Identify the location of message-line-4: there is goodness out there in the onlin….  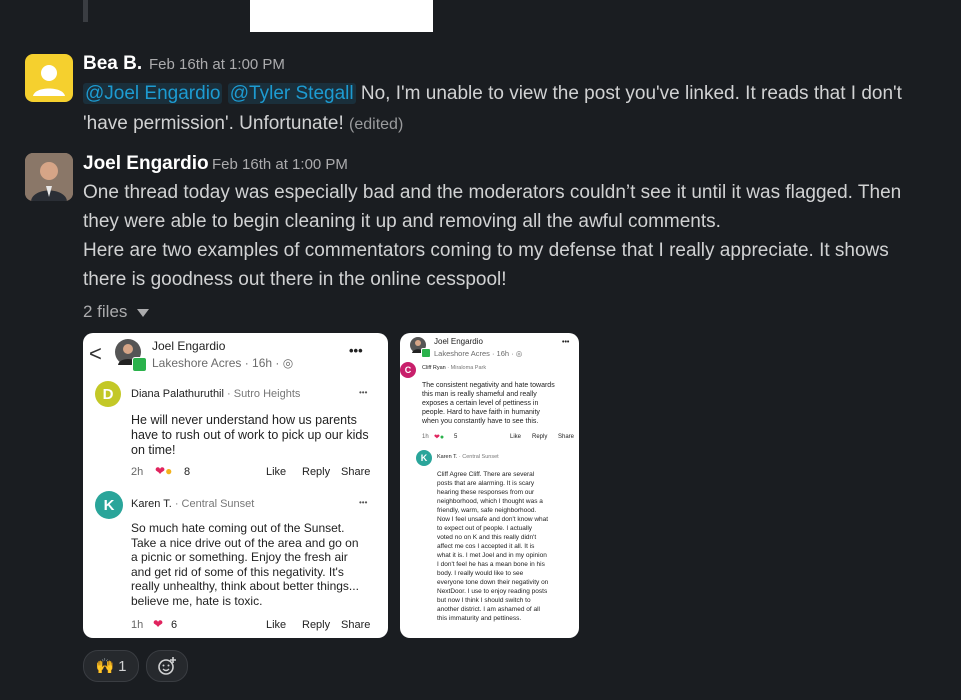
(295, 279).